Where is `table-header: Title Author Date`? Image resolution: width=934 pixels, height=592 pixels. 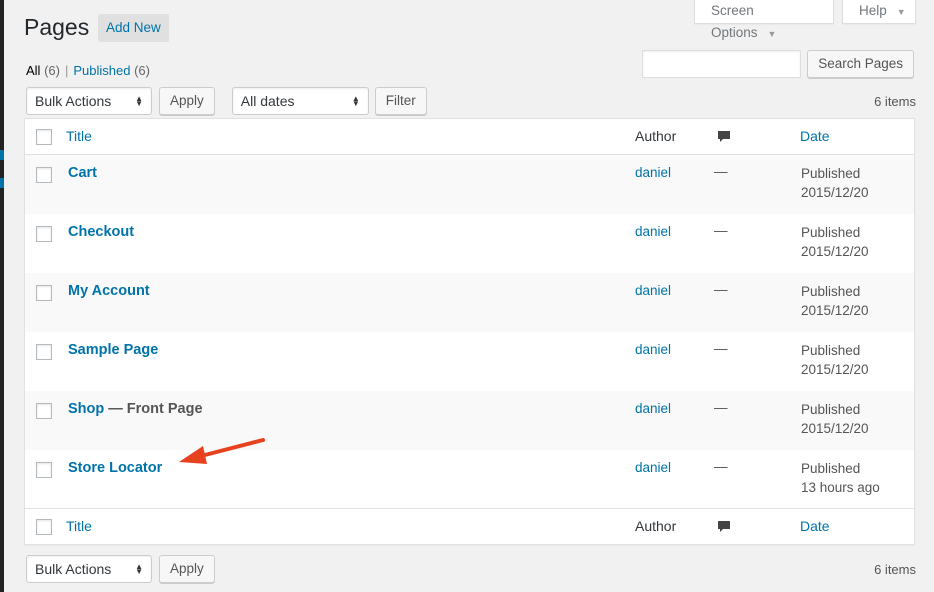
table-header: Title Author Date is located at coordinates (469, 137).